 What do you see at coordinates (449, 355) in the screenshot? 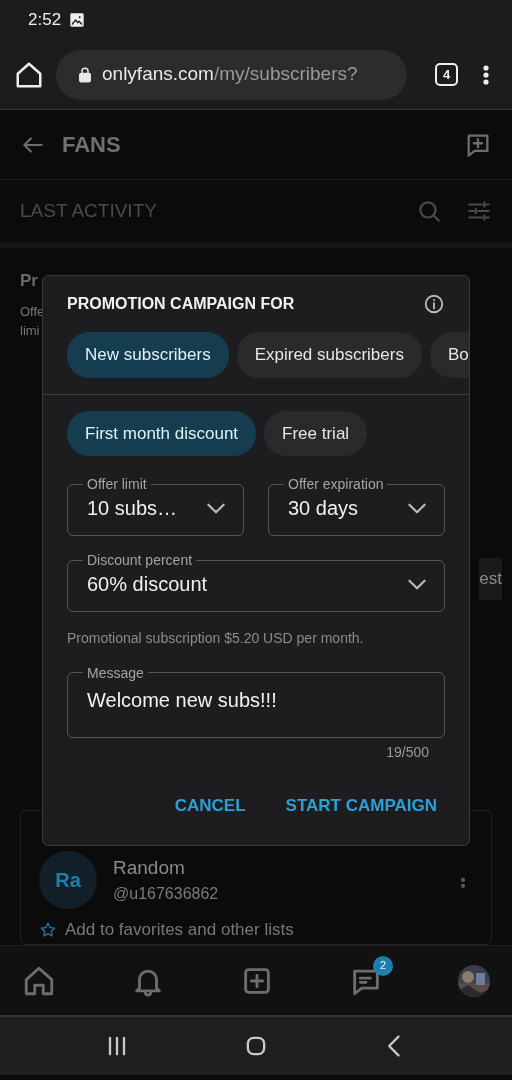
I see `audience-chip: Bo` at bounding box center [449, 355].